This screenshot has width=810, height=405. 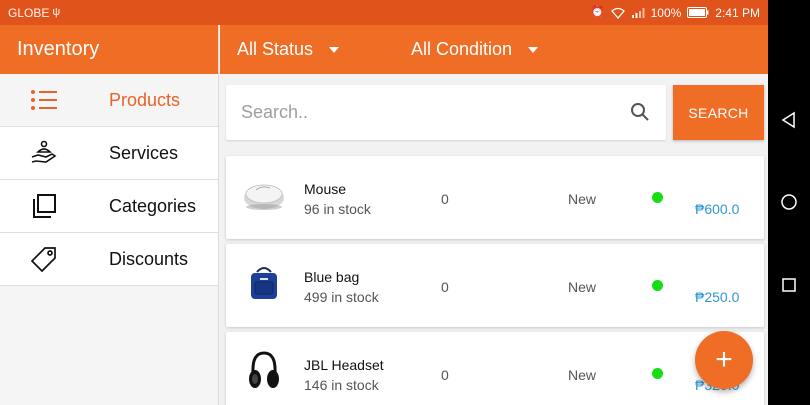 What do you see at coordinates (44, 259) in the screenshot?
I see `tag-icon` at bounding box center [44, 259].